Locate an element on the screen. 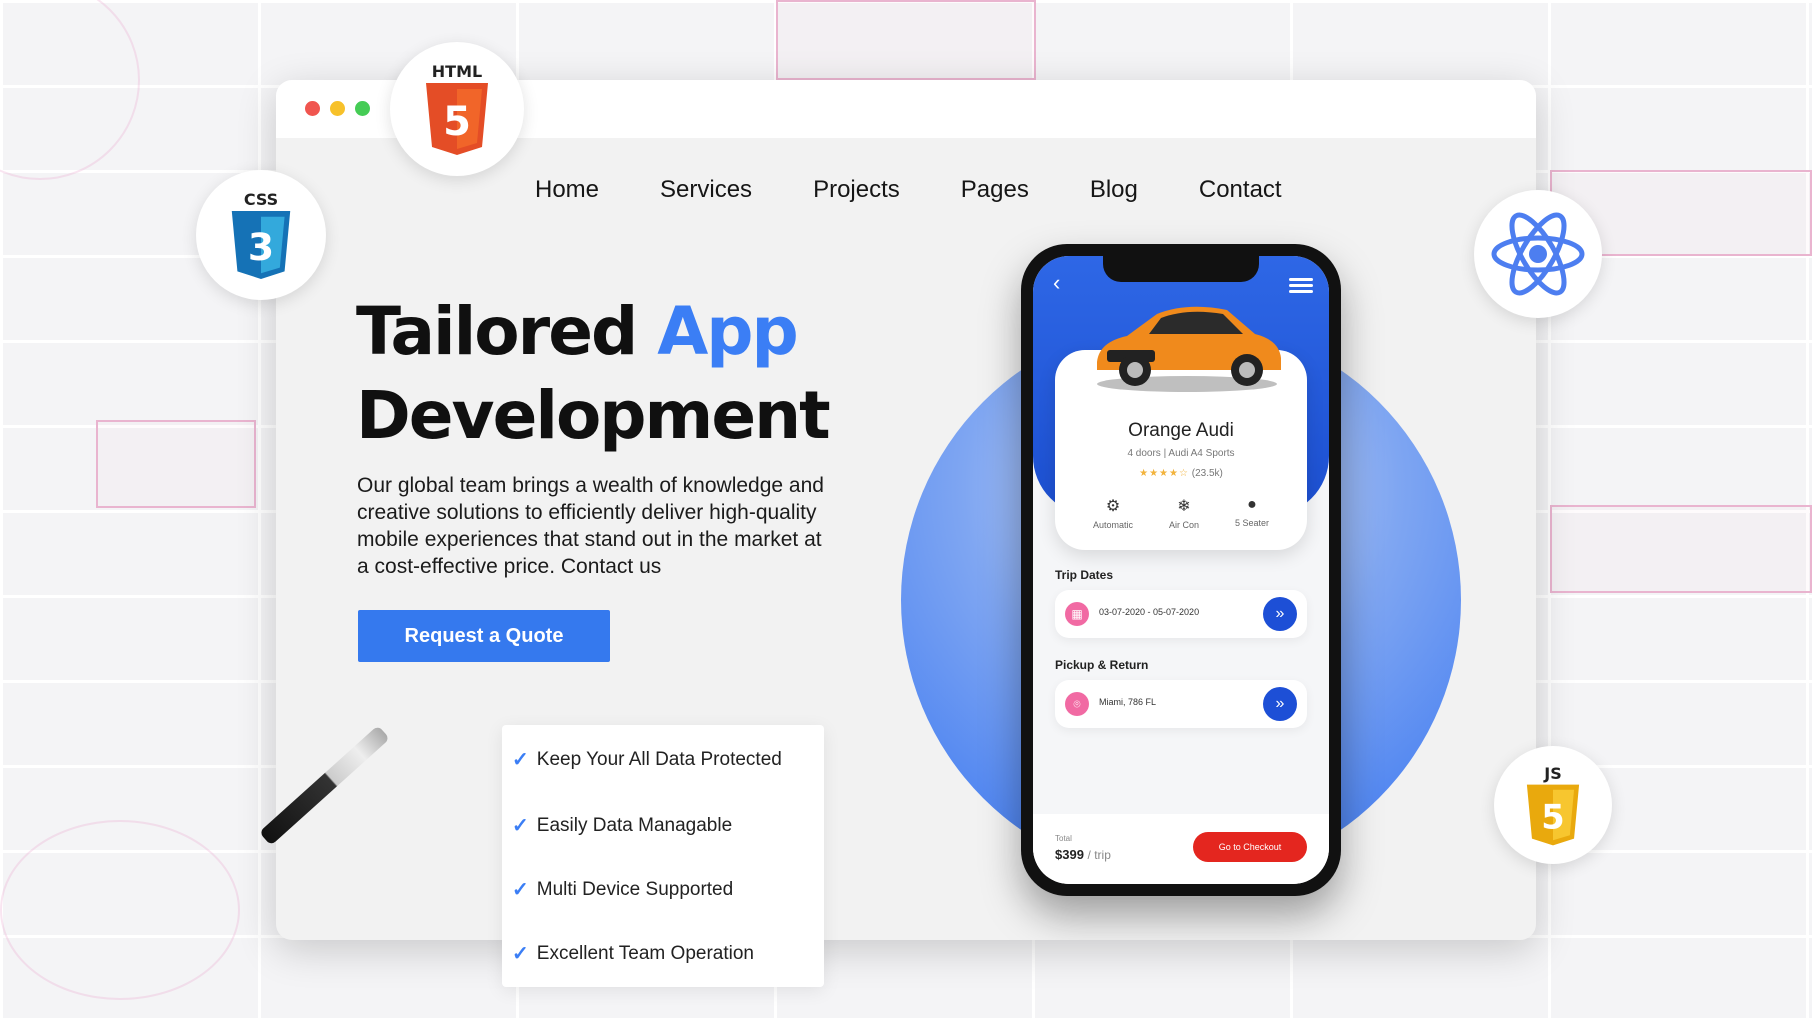 Image resolution: width=1812 pixels, height=1018 pixels. js-shield-icon: 5 is located at coordinates (1553, 814).